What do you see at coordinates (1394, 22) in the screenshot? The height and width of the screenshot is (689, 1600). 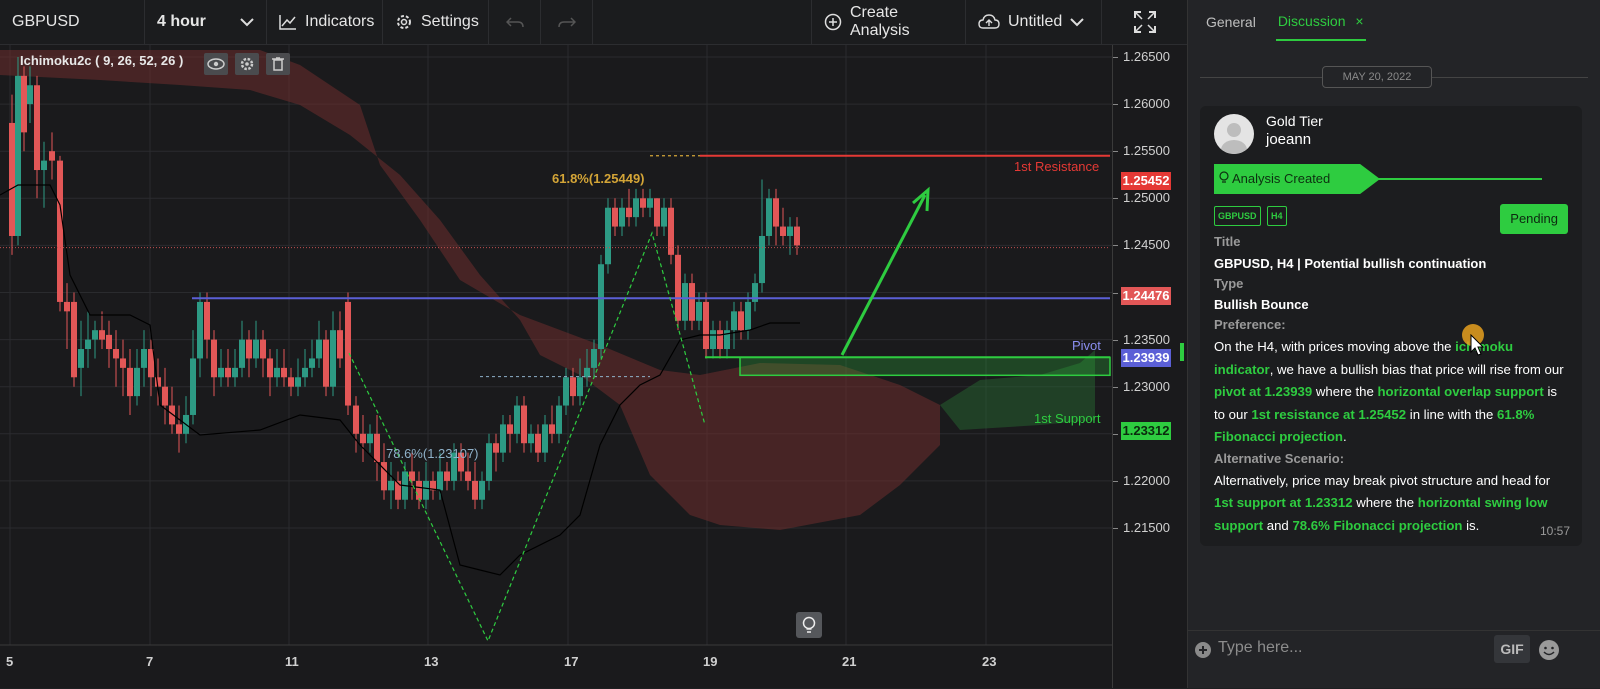 I see `panel-tabs: General Discussion ×` at bounding box center [1394, 22].